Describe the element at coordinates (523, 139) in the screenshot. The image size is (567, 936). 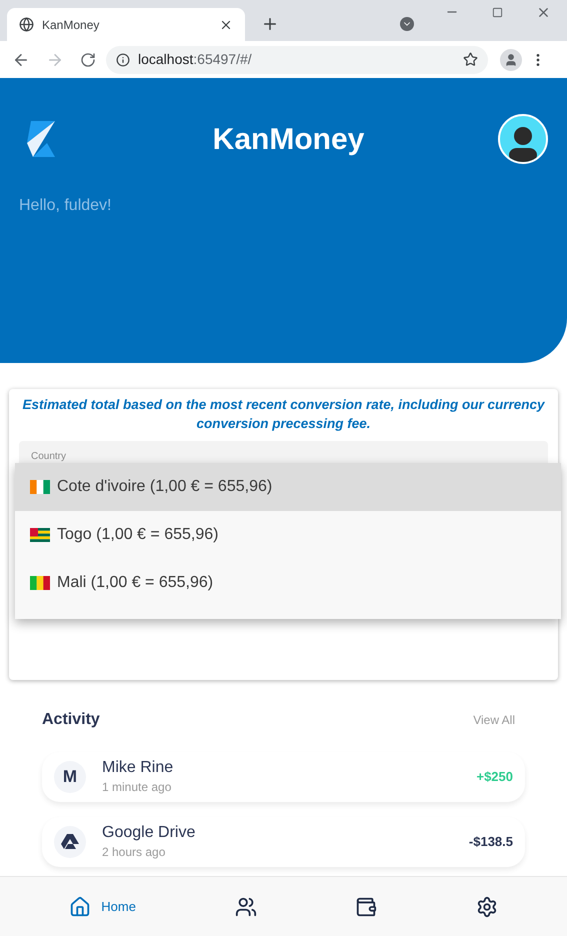
I see `avatar` at that location.